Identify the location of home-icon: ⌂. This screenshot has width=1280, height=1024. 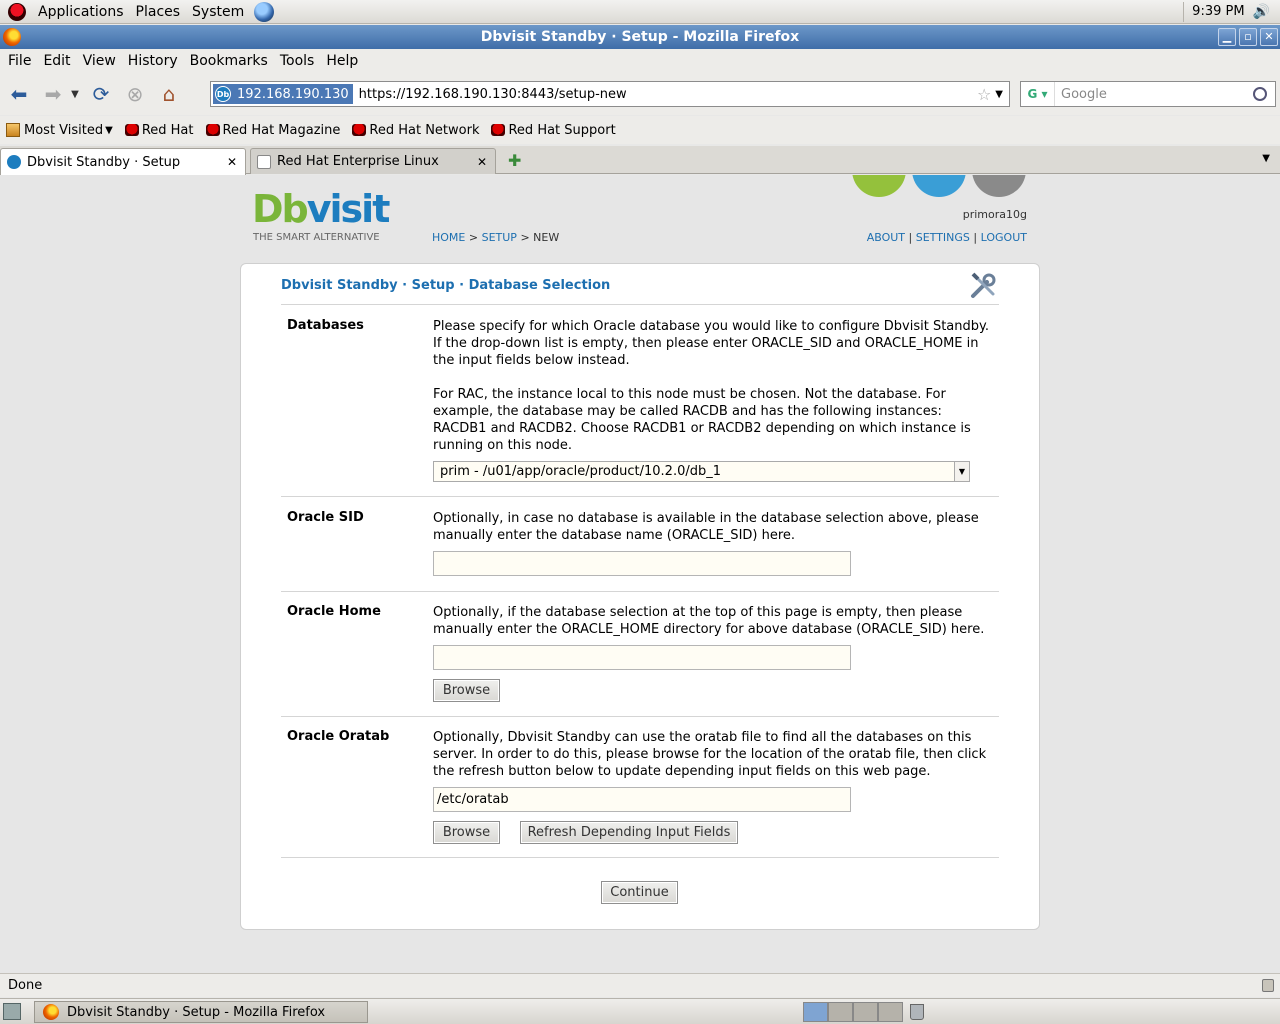
(169, 94).